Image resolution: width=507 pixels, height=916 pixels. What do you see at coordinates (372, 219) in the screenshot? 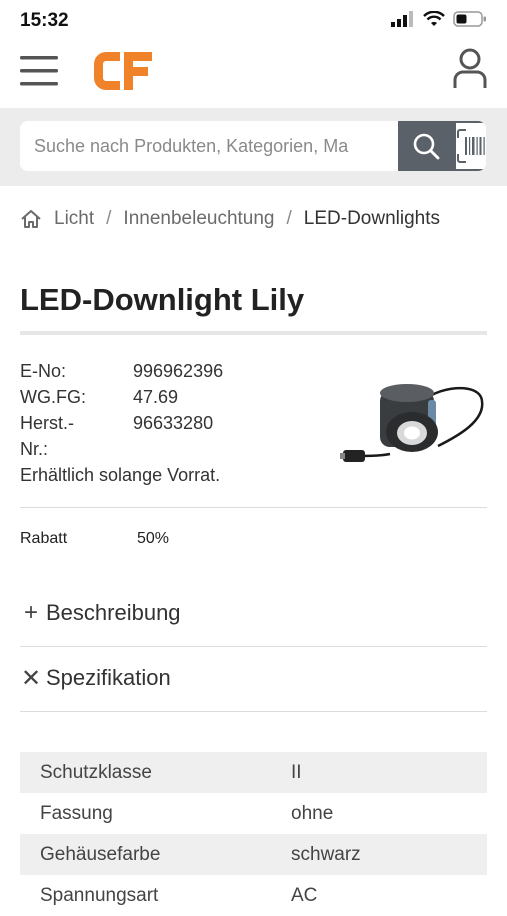
I see `breadcrumb-item-current: LED-Downlights` at bounding box center [372, 219].